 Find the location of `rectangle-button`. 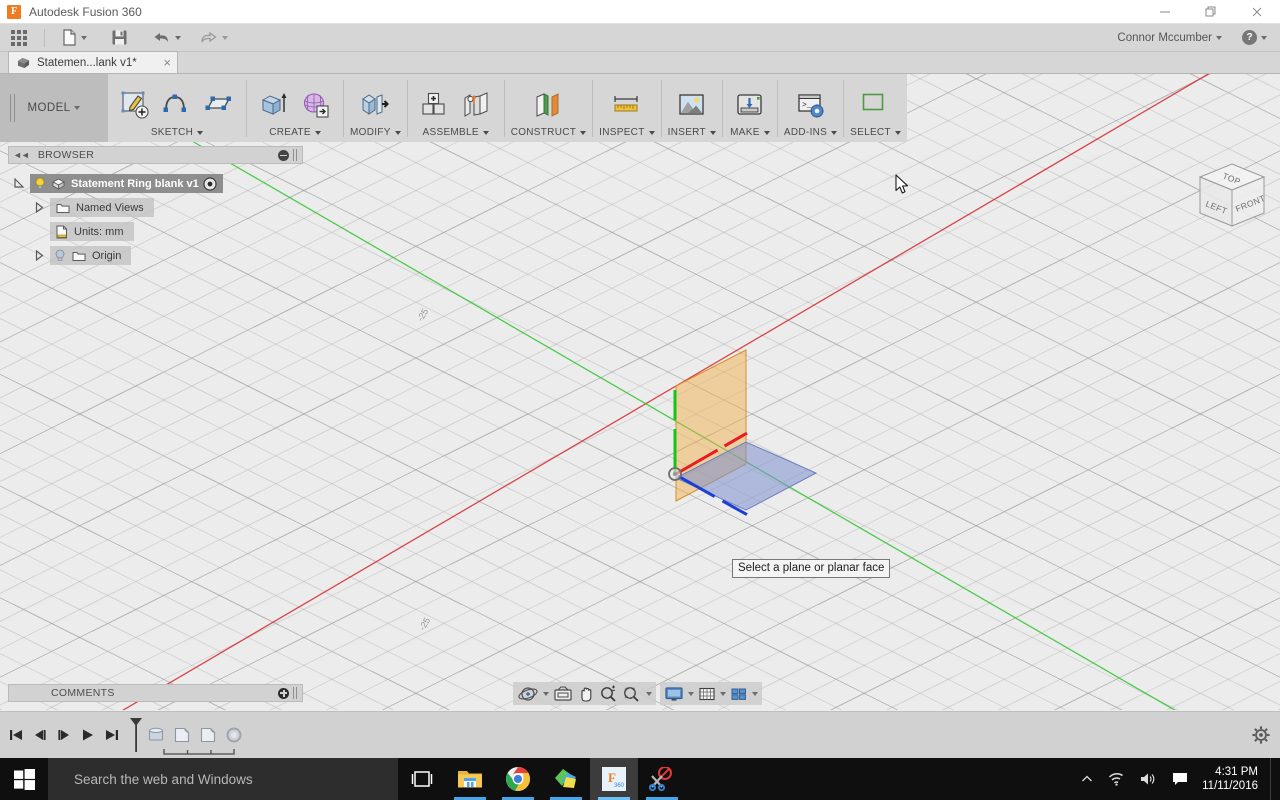

rectangle-button is located at coordinates (219, 105).